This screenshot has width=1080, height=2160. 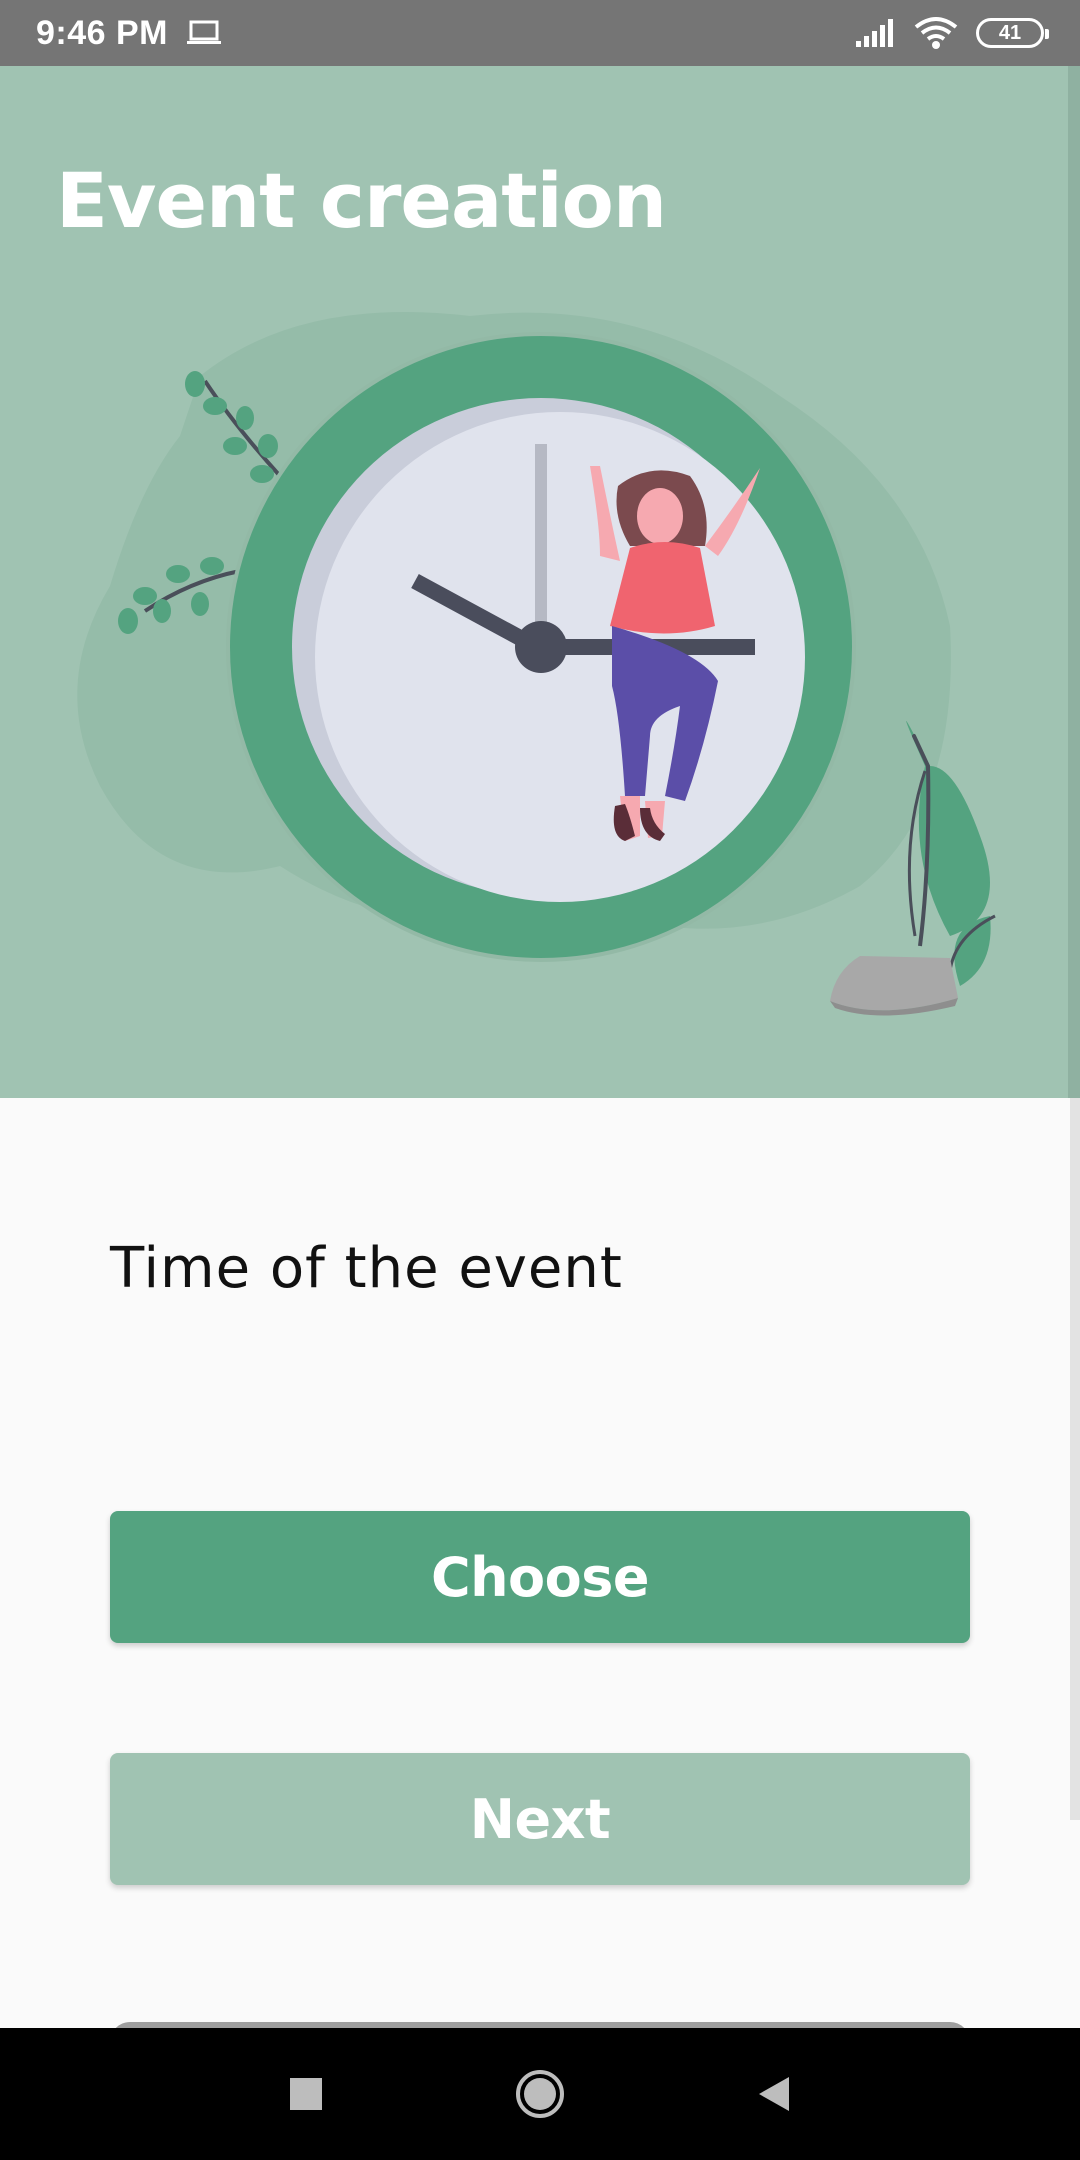 I want to click on back-triangle-icon, so click(x=774, y=2094).